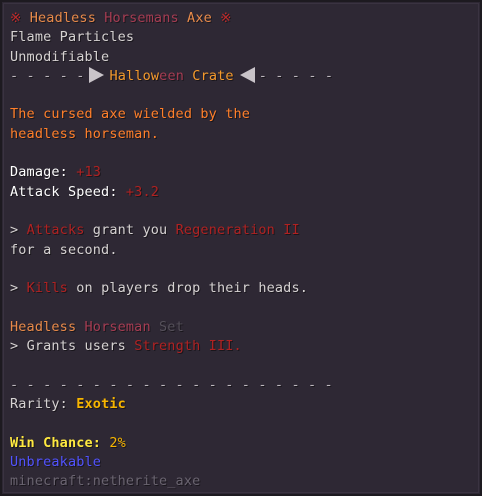 This screenshot has width=482, height=496. I want to click on ability-kills: > Kills on players drop their heads., so click(242, 288).